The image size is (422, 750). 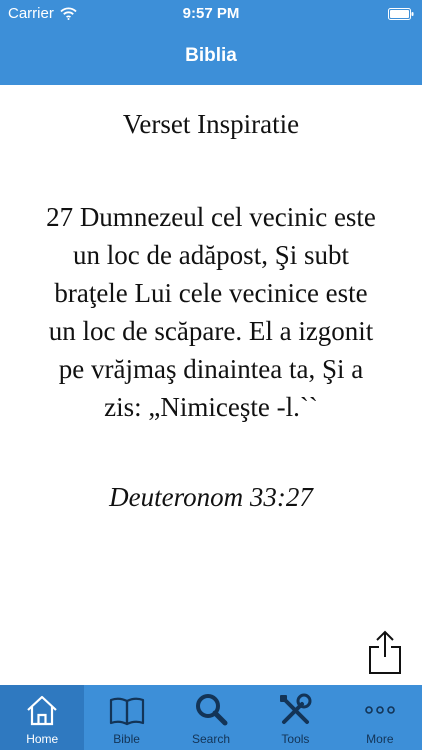 What do you see at coordinates (211, 55) in the screenshot?
I see `nav-title: Biblia` at bounding box center [211, 55].